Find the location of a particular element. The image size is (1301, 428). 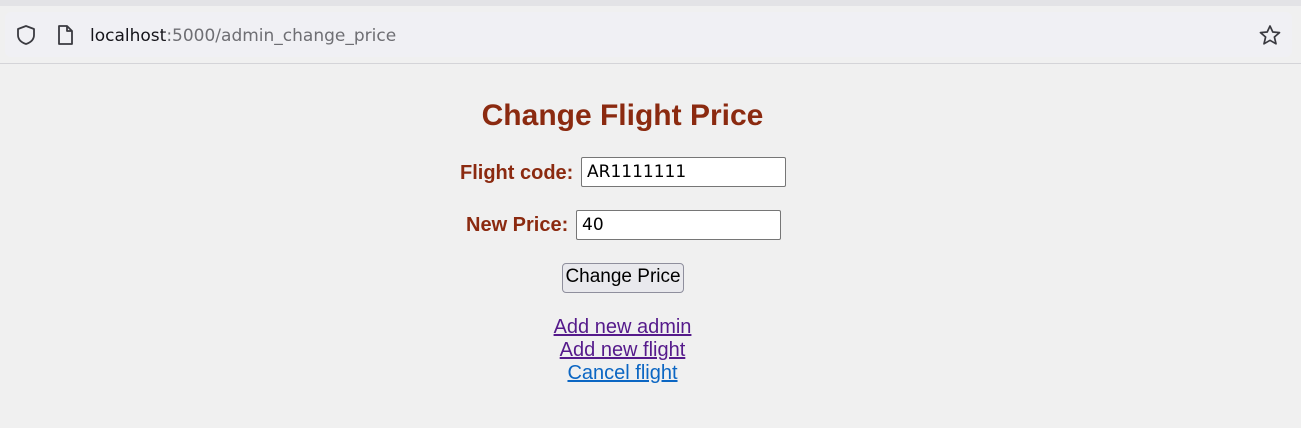

url-host: localhost is located at coordinates (128, 36).